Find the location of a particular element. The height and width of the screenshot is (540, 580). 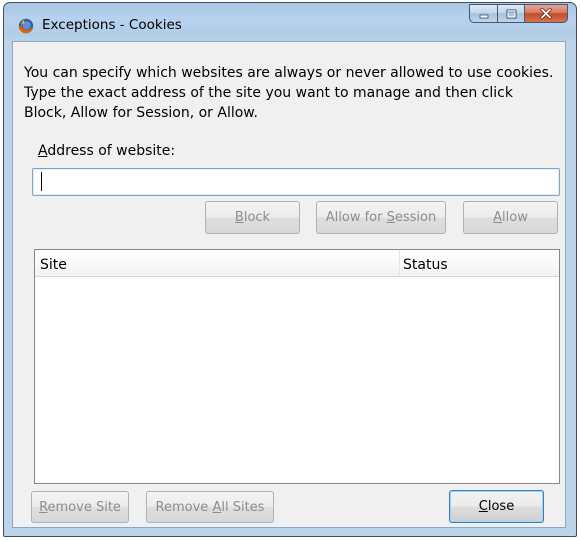

text-caret is located at coordinates (41, 181).